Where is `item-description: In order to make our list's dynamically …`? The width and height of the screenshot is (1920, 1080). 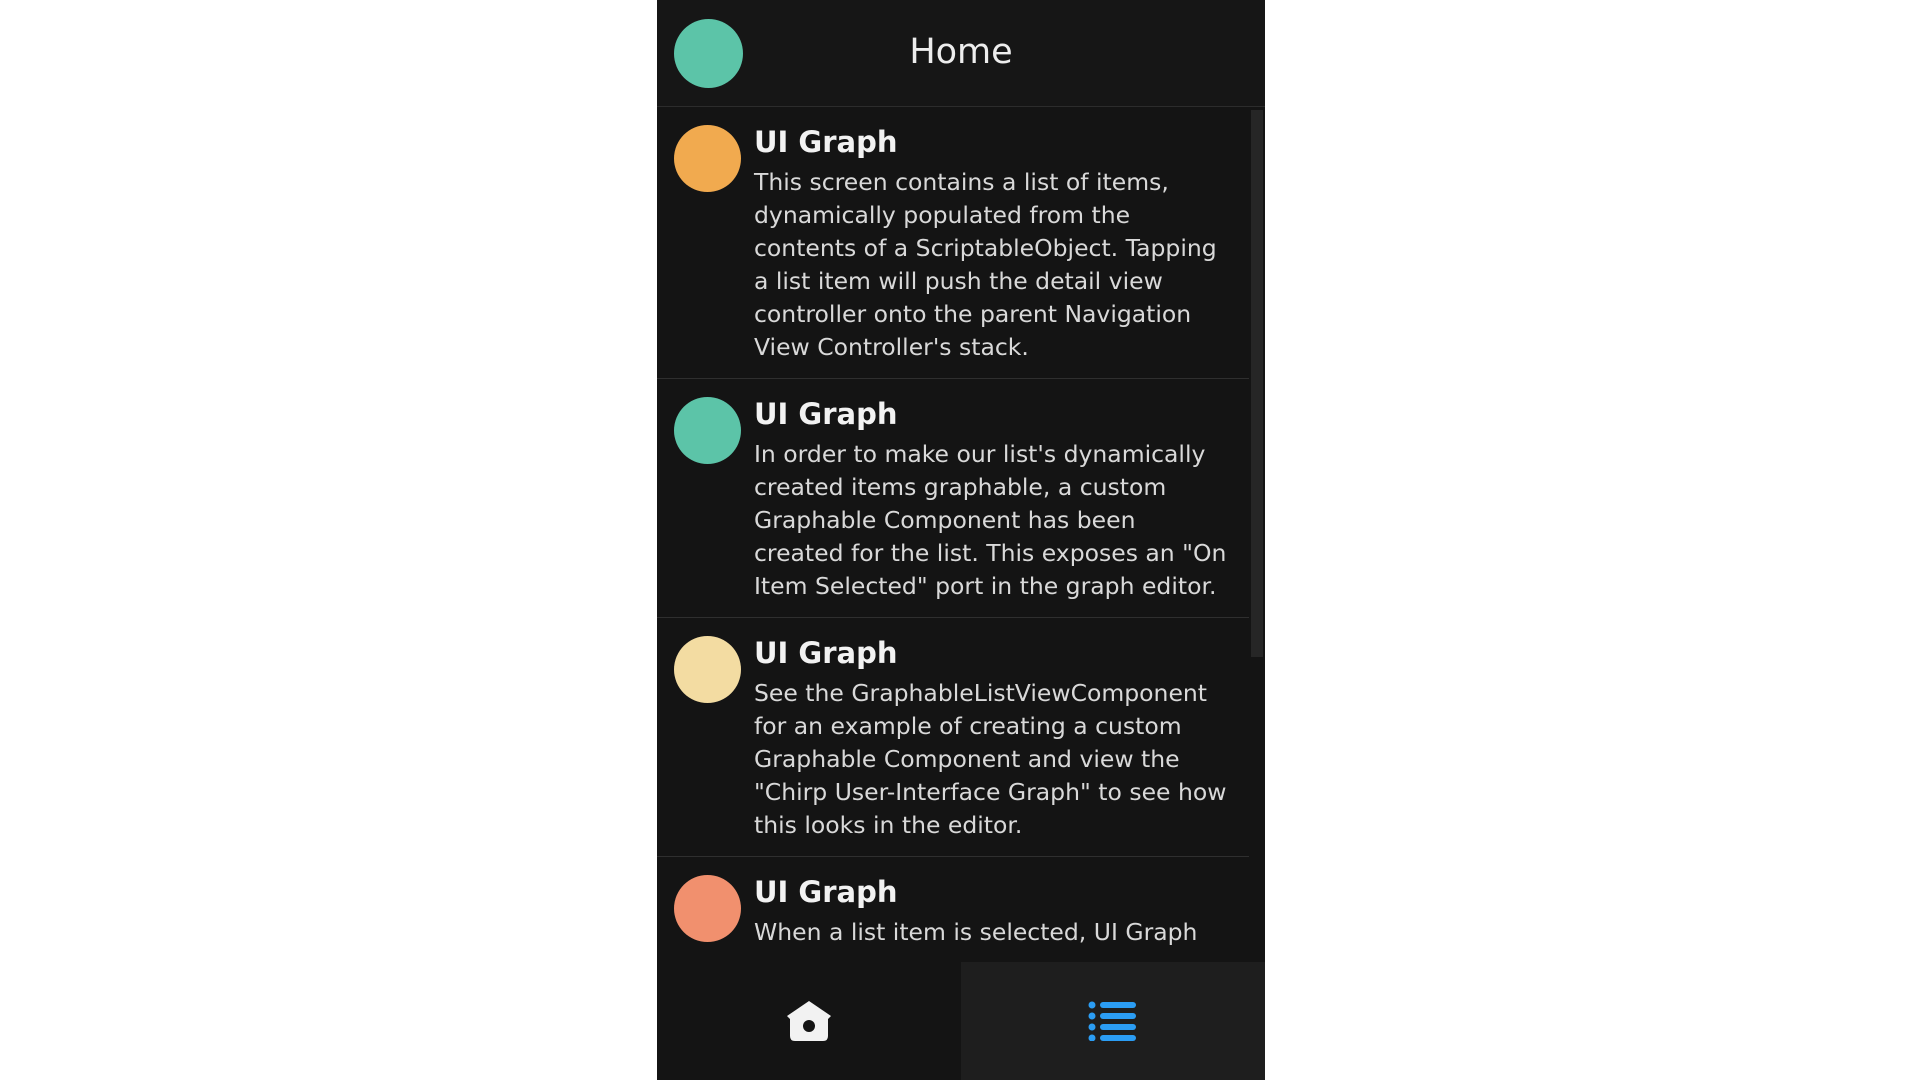
item-description: In order to make our list's dynamically … is located at coordinates (990, 520).